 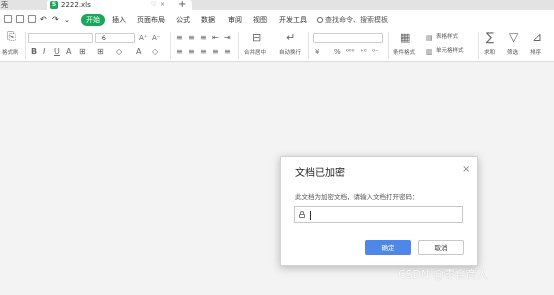 What do you see at coordinates (215, 38) in the screenshot?
I see `indent-decrease-icon: ⇤` at bounding box center [215, 38].